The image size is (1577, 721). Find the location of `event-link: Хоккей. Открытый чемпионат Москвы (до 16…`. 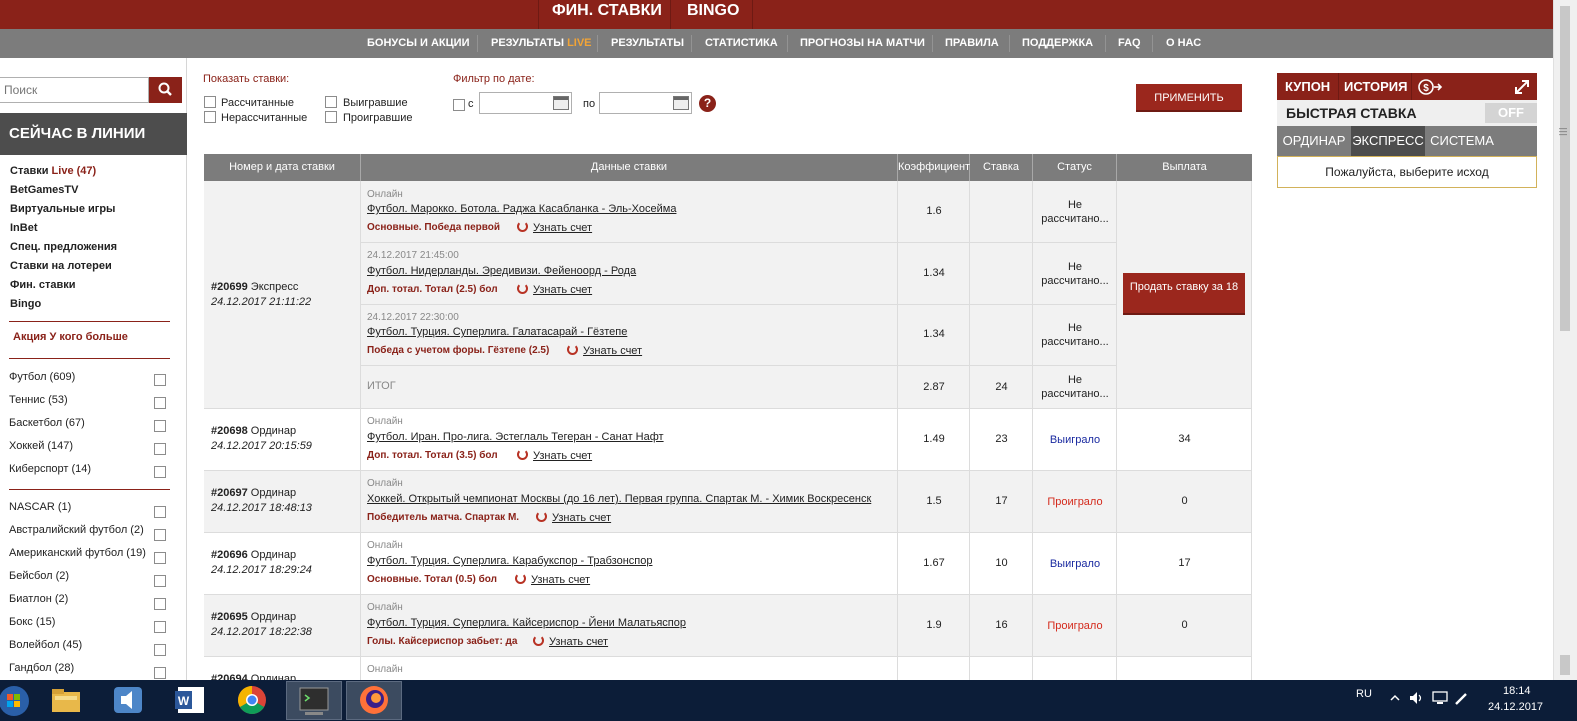

event-link: Хоккей. Открытый чемпионат Москвы (до 16… is located at coordinates (619, 499).